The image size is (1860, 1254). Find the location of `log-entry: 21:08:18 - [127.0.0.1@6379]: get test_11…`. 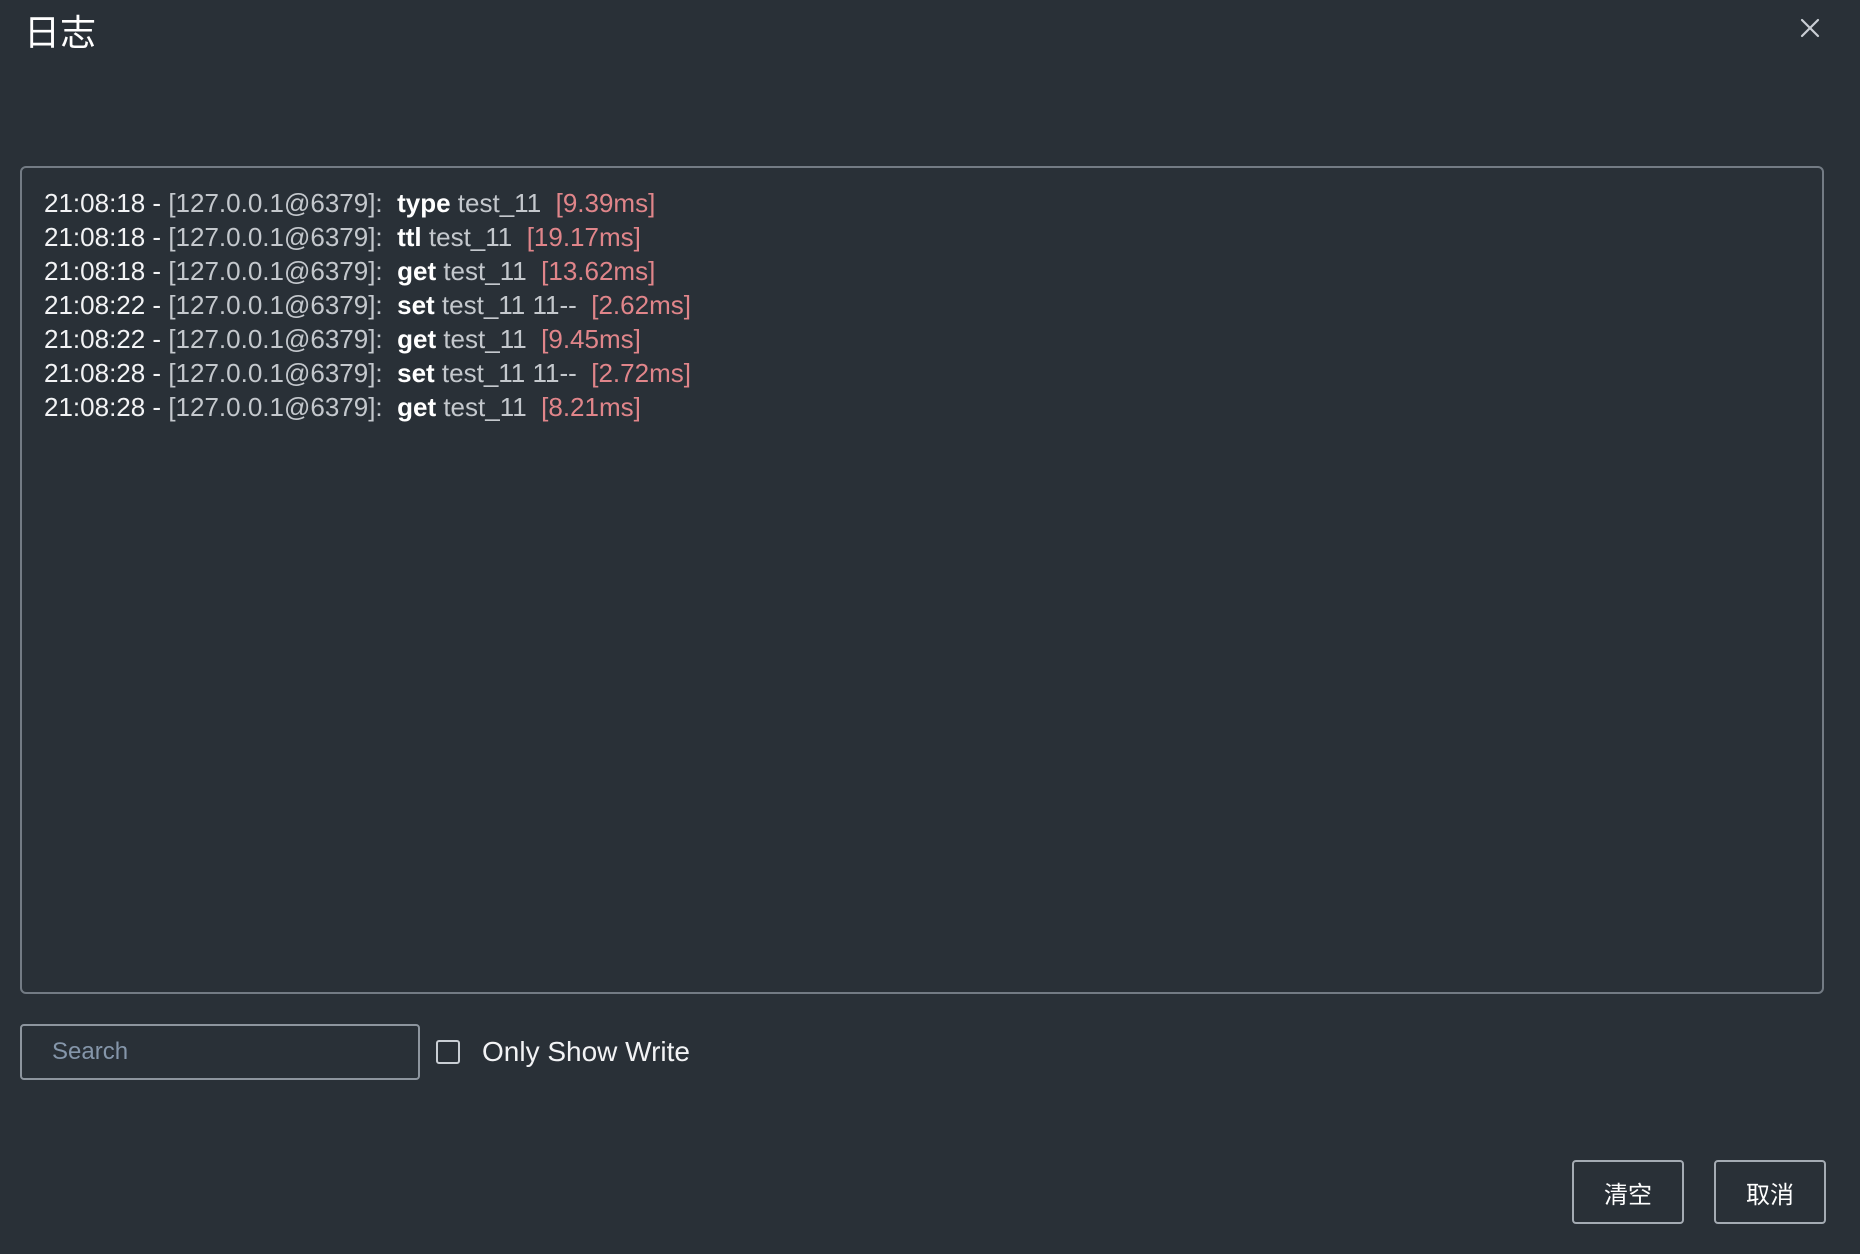

log-entry: 21:08:18 - [127.0.0.1@6379]: get test_11… is located at coordinates (933, 271).